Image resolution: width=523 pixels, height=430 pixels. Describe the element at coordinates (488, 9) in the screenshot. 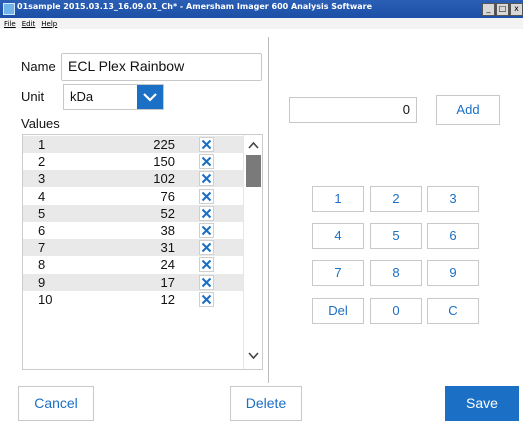

I see `minimize-button: _` at that location.